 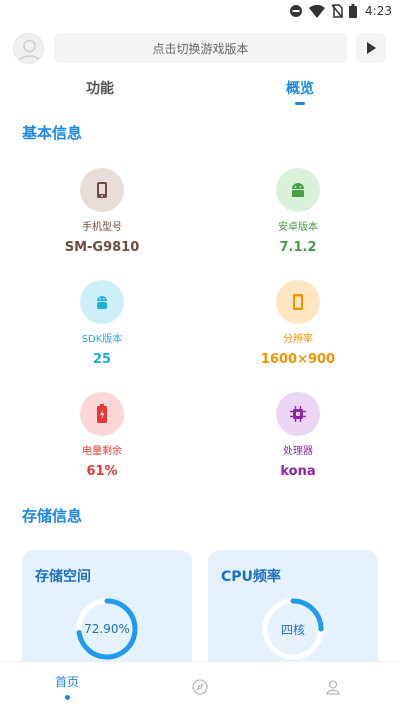 I want to click on storage-gauge: 72.90%, so click(x=107, y=629).